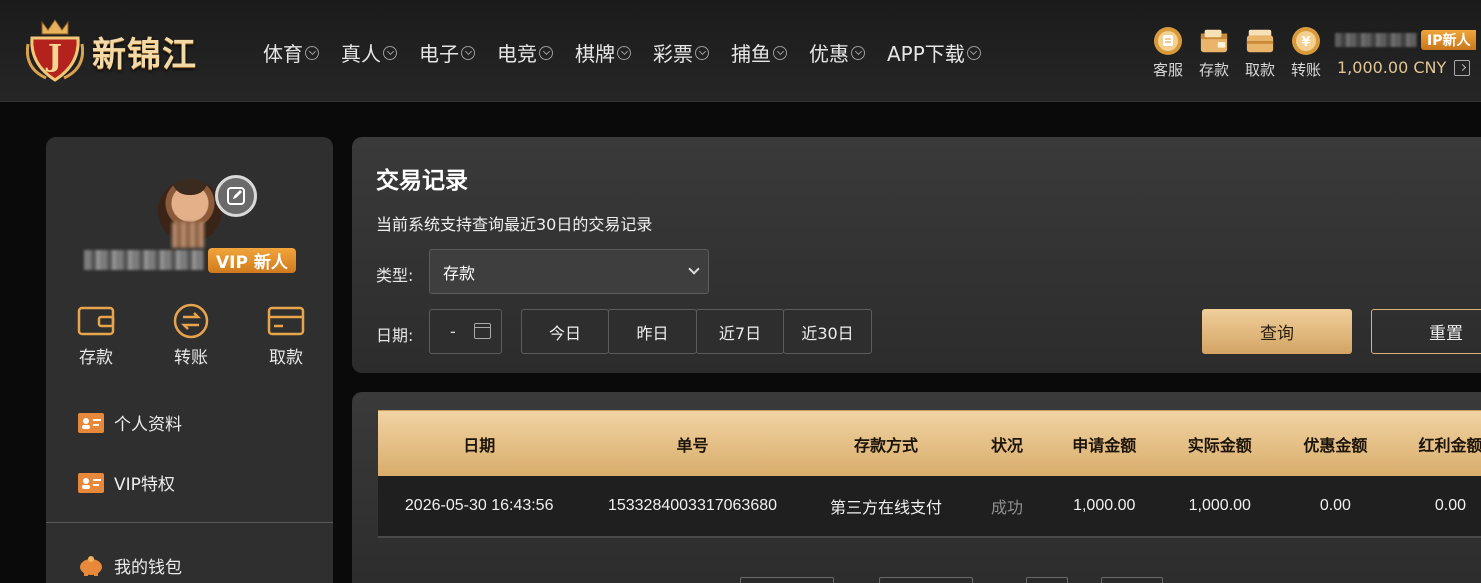 The height and width of the screenshot is (583, 1481). I want to click on nav-label: 彩票, so click(673, 54).